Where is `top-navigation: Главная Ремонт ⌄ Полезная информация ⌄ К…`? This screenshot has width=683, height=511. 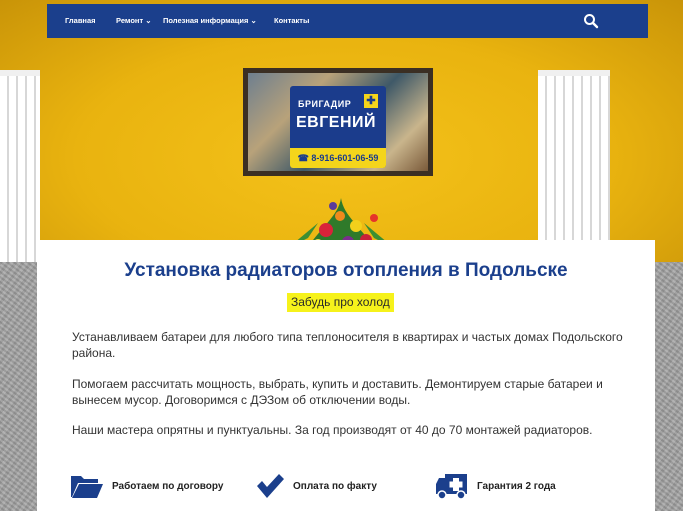
top-navigation: Главная Ремонт ⌄ Полезная информация ⌄ К… is located at coordinates (347, 21).